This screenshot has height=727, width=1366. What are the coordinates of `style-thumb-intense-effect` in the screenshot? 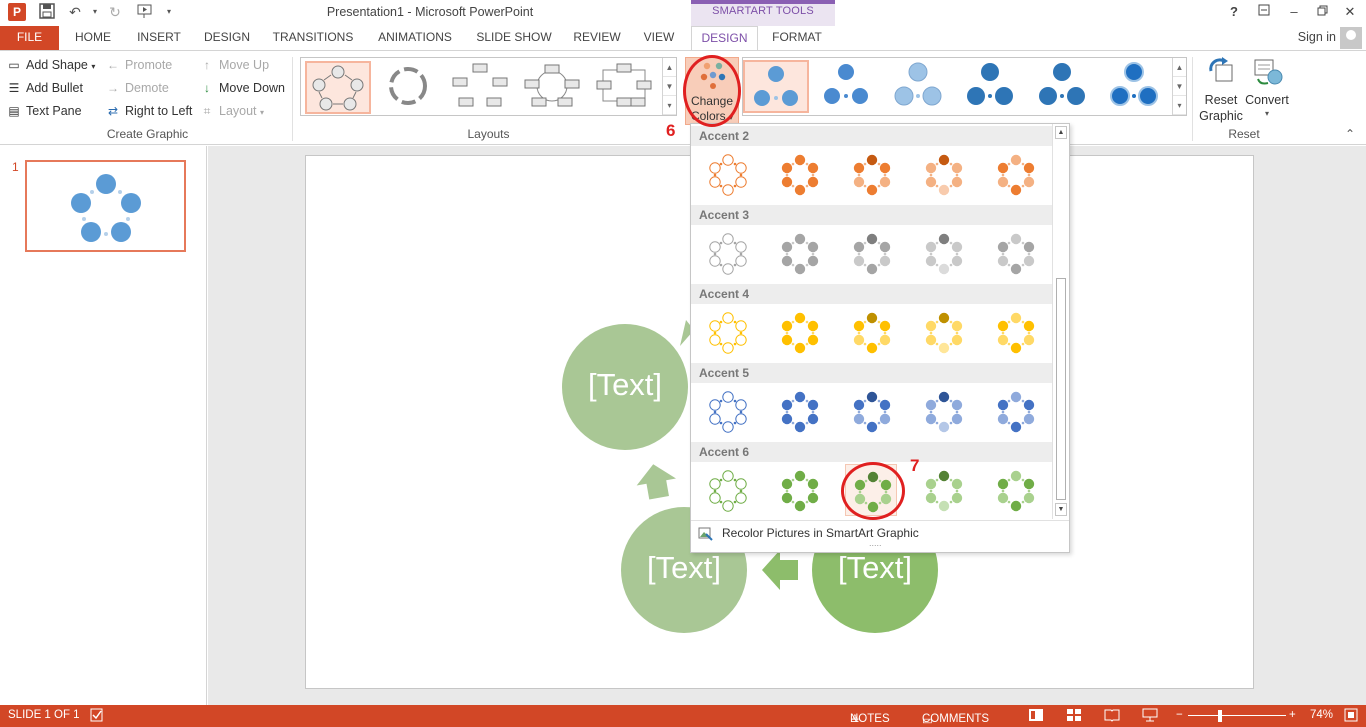 It's located at (1064, 86).